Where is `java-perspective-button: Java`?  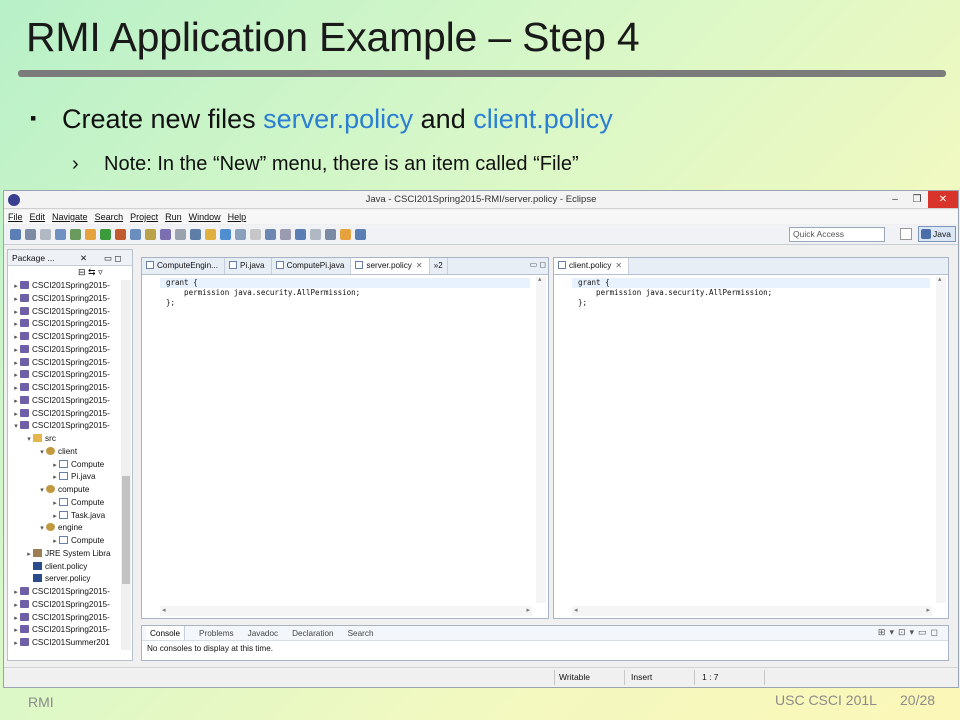
java-perspective-button: Java is located at coordinates (937, 234).